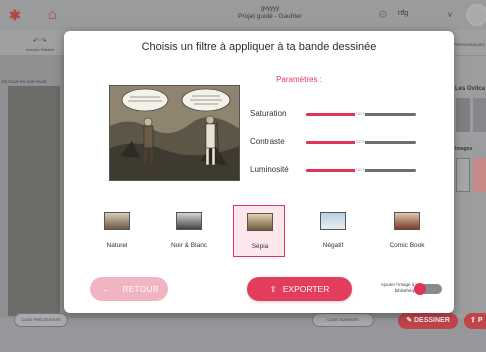 The image size is (486, 352). What do you see at coordinates (270, 9) in the screenshot?
I see `project-name: gvyyyy` at bounding box center [270, 9].